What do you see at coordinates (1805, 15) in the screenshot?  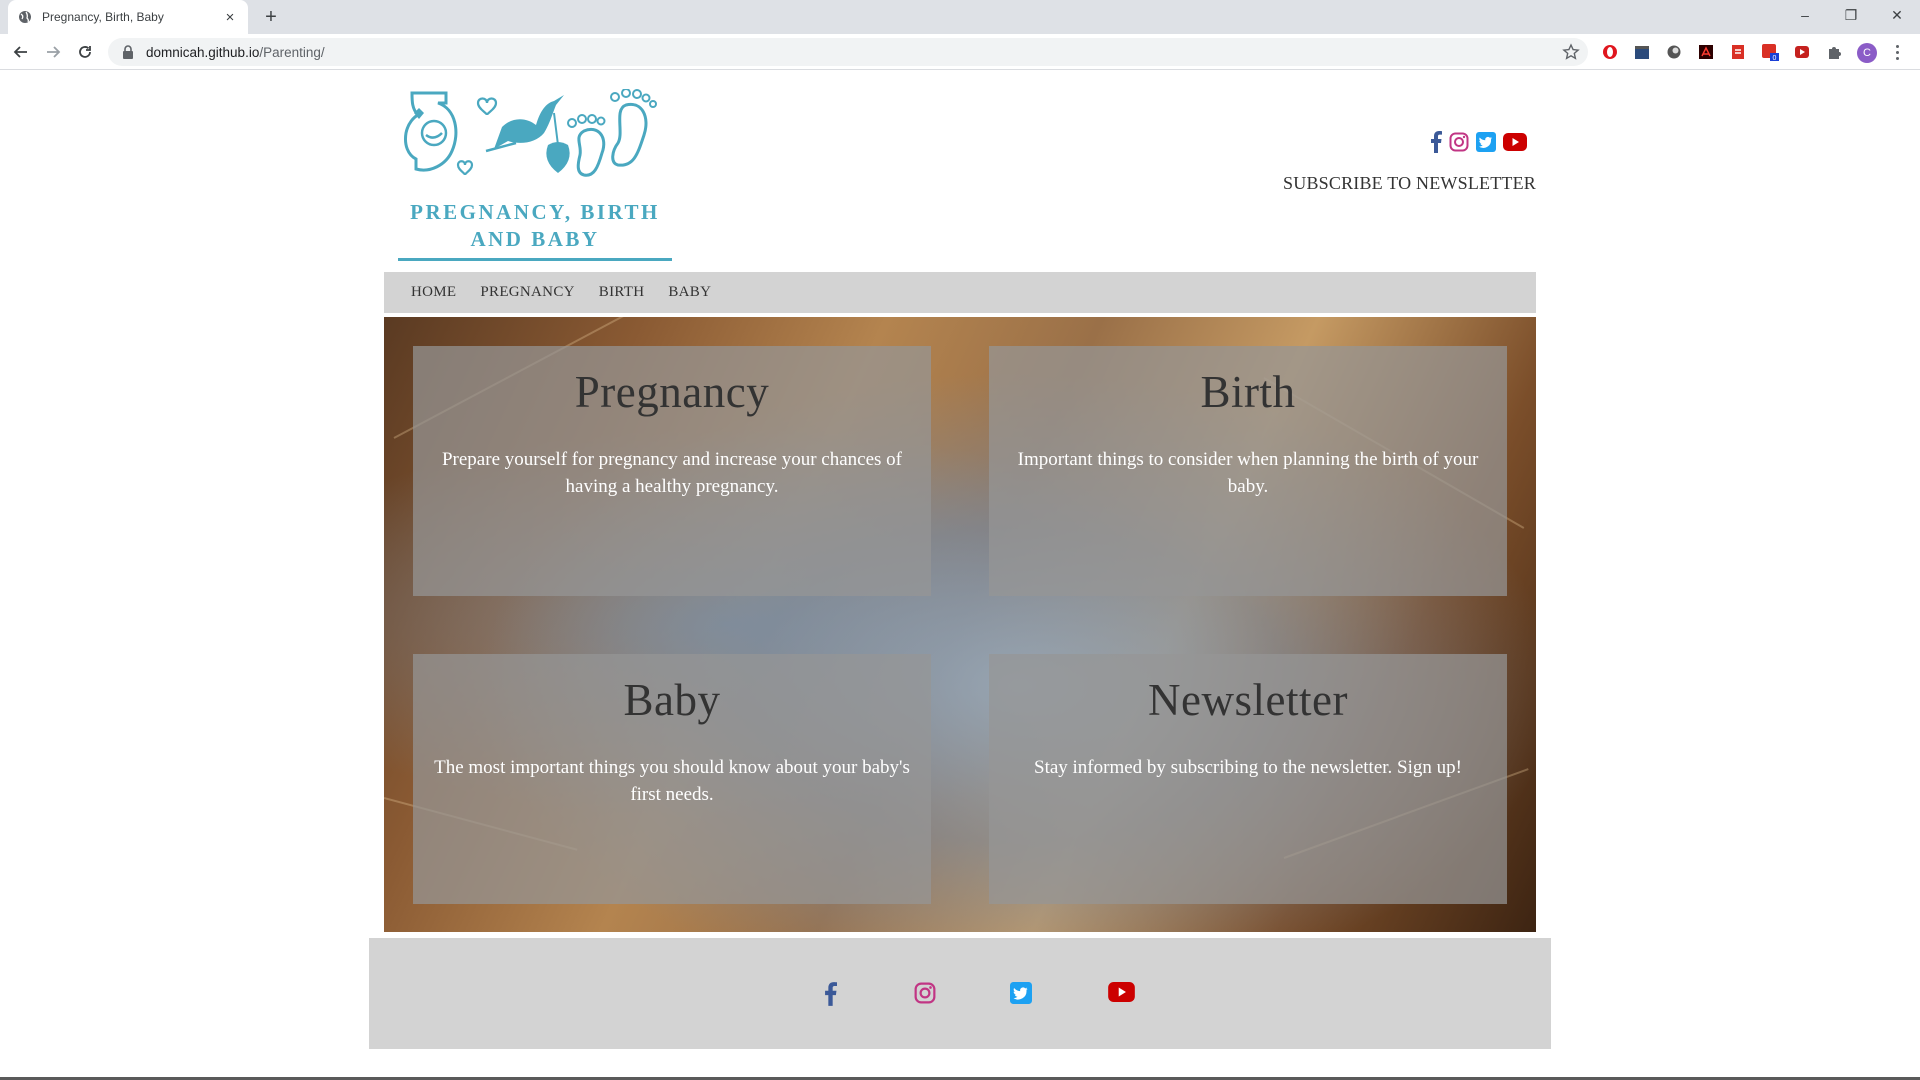 I see `minimize-button: –` at bounding box center [1805, 15].